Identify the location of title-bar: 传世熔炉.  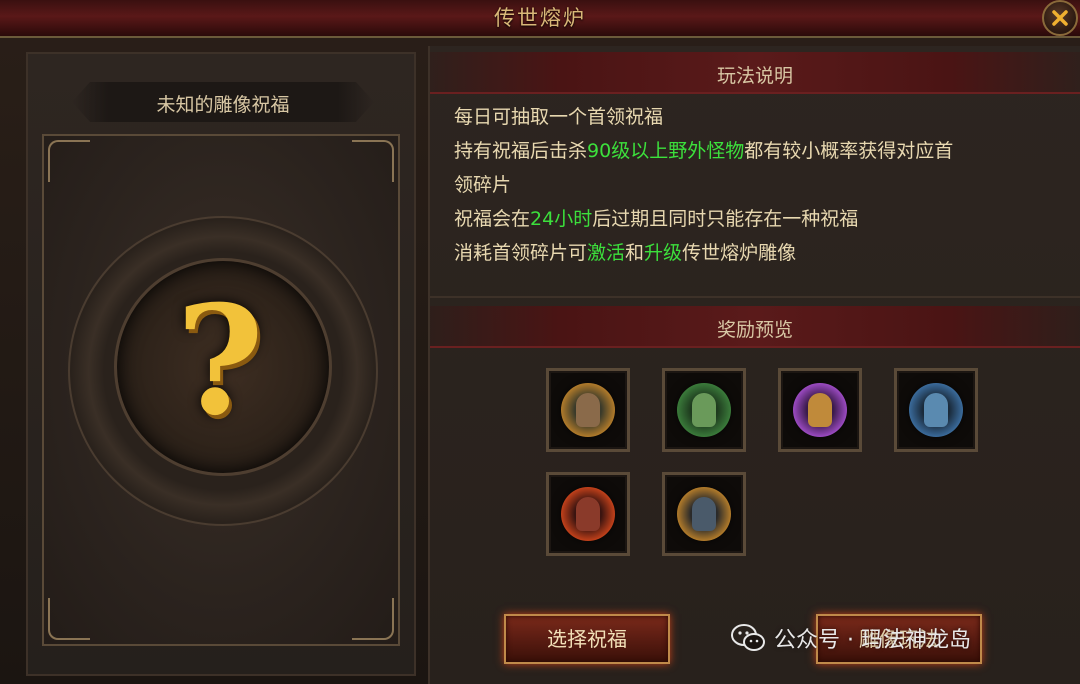
(540, 19).